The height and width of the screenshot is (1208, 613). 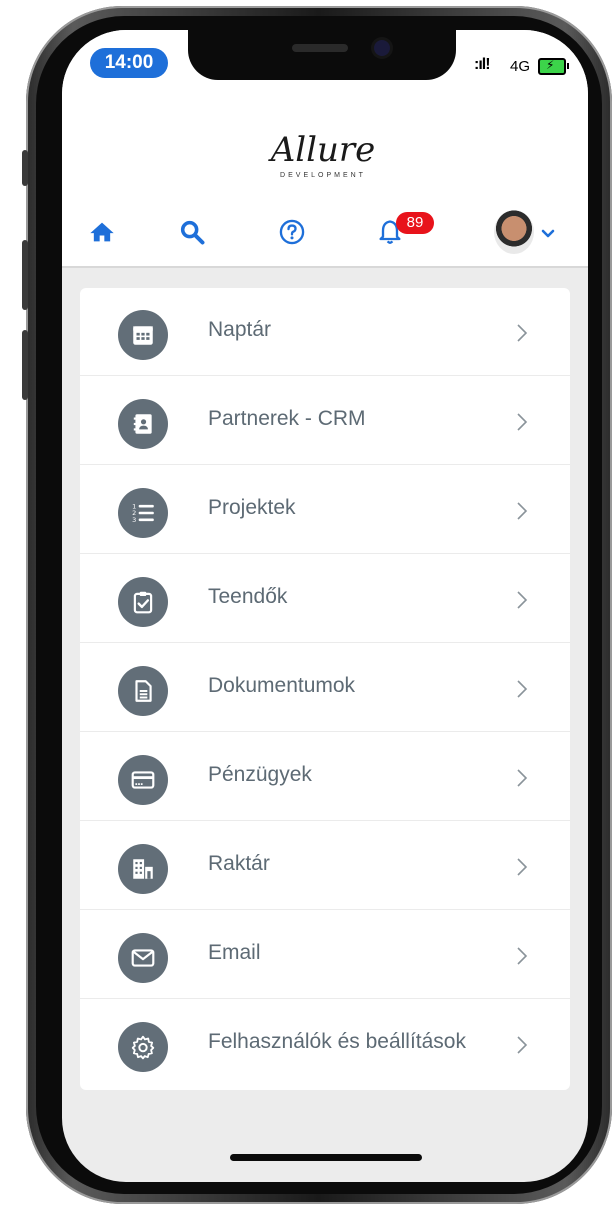 What do you see at coordinates (260, 774) in the screenshot?
I see `menu-label: Pénzügyek` at bounding box center [260, 774].